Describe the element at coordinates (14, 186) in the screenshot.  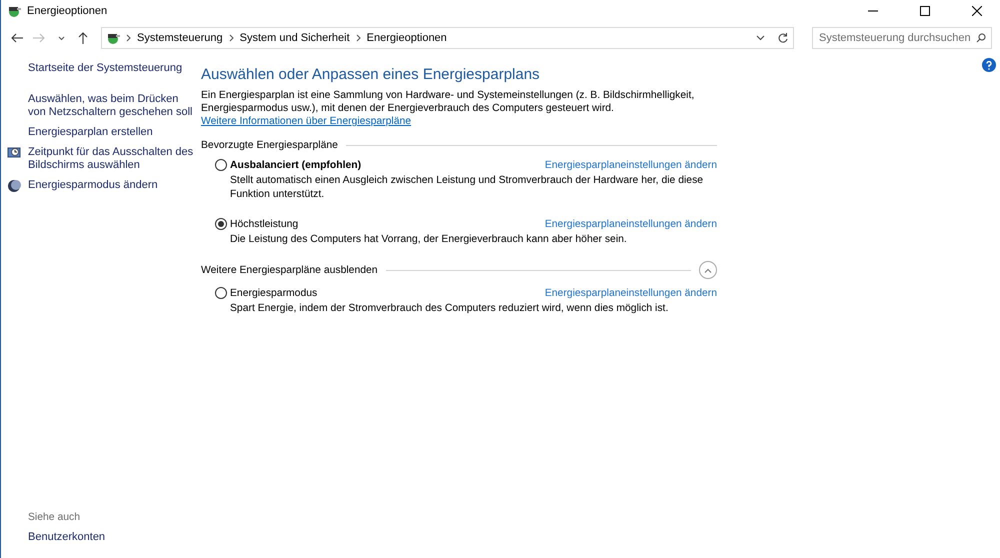
I see `moon-icon` at that location.